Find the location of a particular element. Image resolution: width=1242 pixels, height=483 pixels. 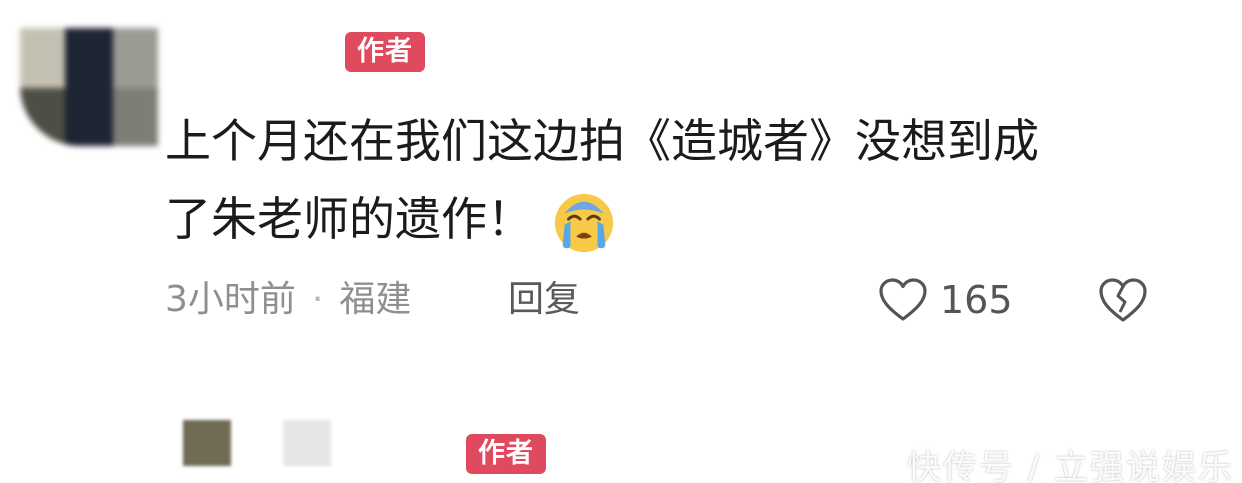

reply-avatar-placeholder is located at coordinates (307, 443).